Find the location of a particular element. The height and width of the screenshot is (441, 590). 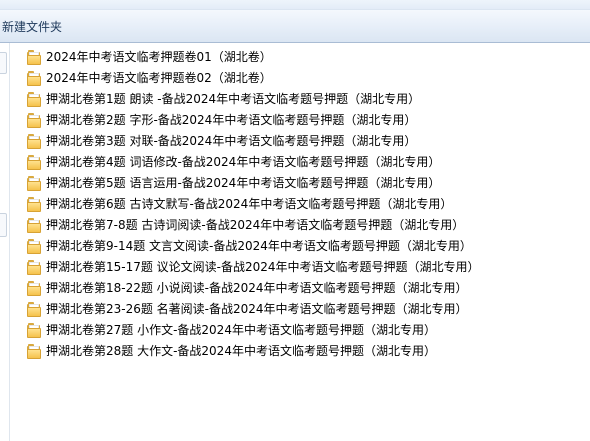

folder-item: 押湖北卷第4题 词语修改-备战2024年中考语文临考题号押题（湖北专用） is located at coordinates (306, 162).